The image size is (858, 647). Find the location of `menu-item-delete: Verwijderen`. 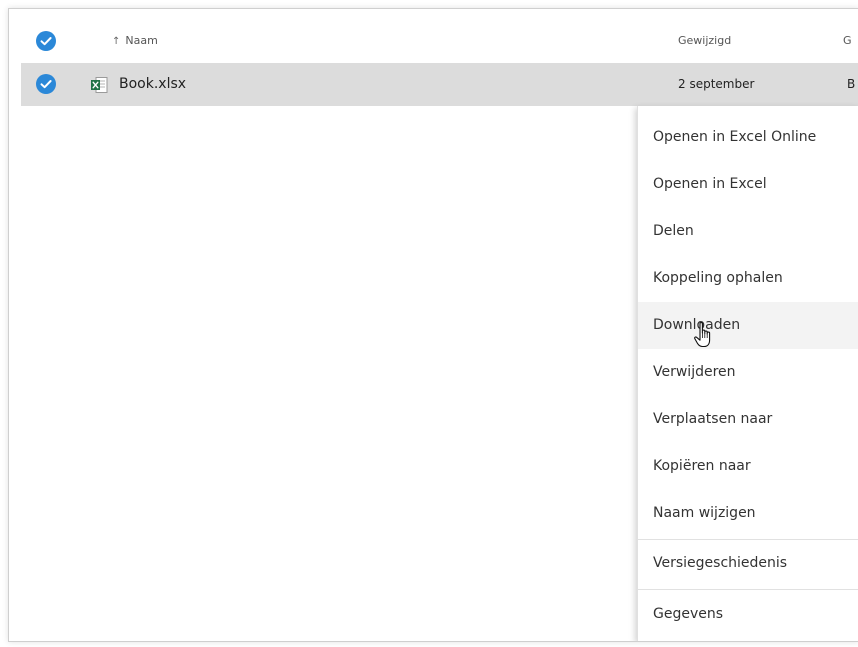

menu-item-delete: Verwijderen is located at coordinates (748, 372).